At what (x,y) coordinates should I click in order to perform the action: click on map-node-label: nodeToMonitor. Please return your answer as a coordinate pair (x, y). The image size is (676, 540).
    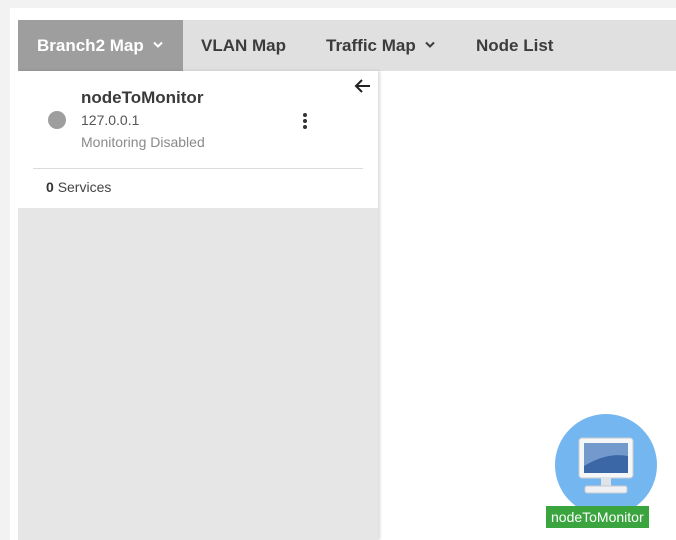
    Looking at the image, I should click on (597, 517).